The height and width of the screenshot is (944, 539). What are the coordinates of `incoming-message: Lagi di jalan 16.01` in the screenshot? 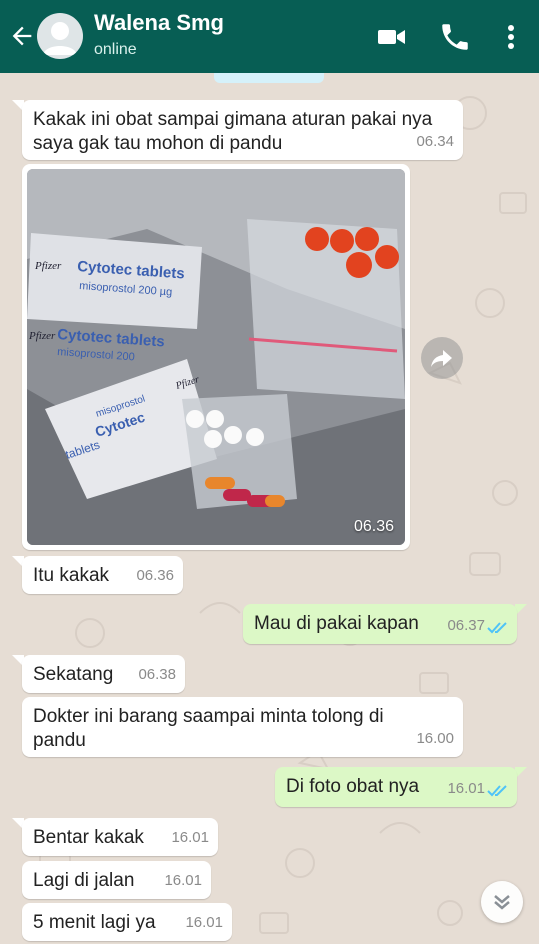 It's located at (116, 880).